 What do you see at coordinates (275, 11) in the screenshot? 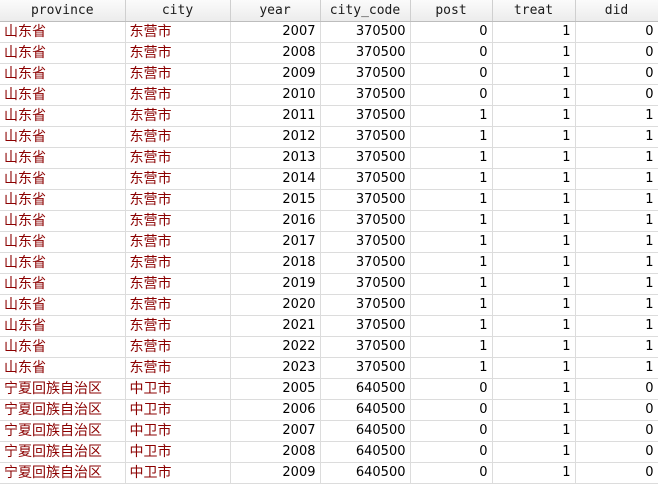
I see `column-header-year: year` at bounding box center [275, 11].